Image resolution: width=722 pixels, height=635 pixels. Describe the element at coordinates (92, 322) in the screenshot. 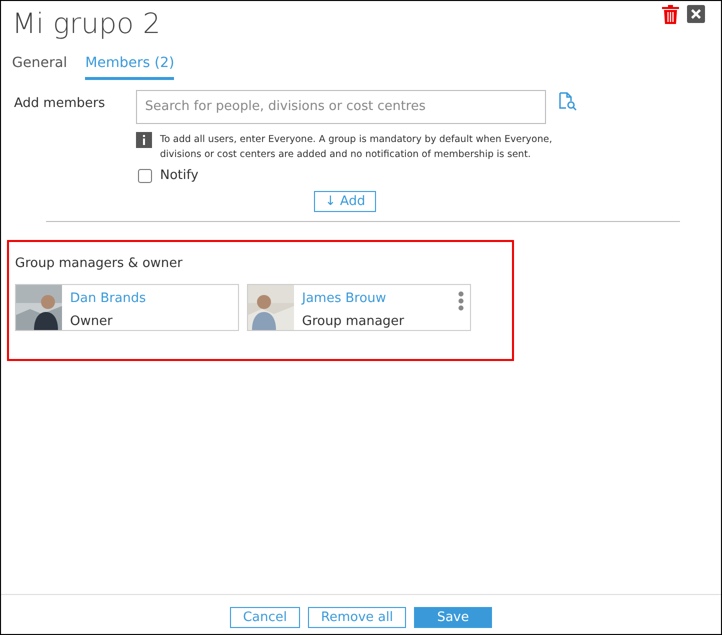

I see `person-role: Owner` at that location.